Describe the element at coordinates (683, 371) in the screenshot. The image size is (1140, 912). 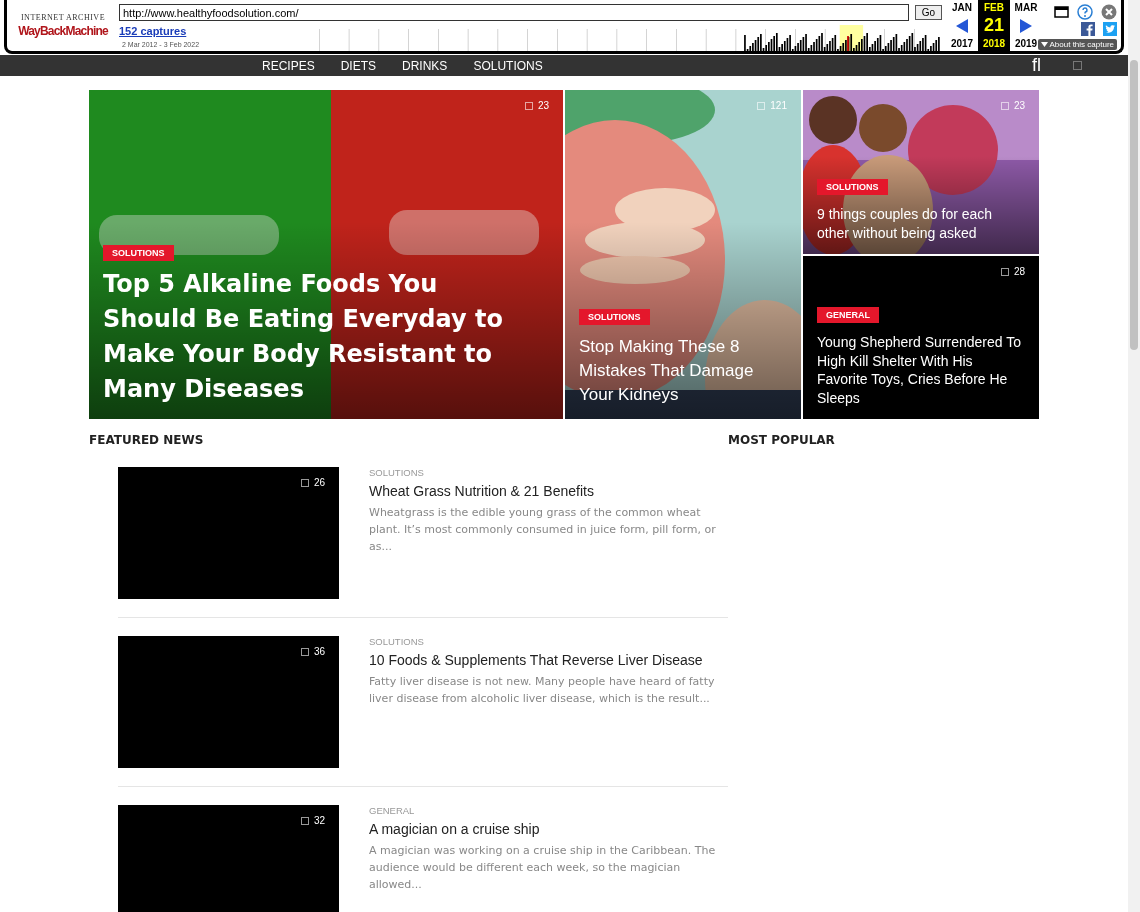
I see `article-title: Stop Making These 8 Mistakes That Damage Your Kidneys` at that location.